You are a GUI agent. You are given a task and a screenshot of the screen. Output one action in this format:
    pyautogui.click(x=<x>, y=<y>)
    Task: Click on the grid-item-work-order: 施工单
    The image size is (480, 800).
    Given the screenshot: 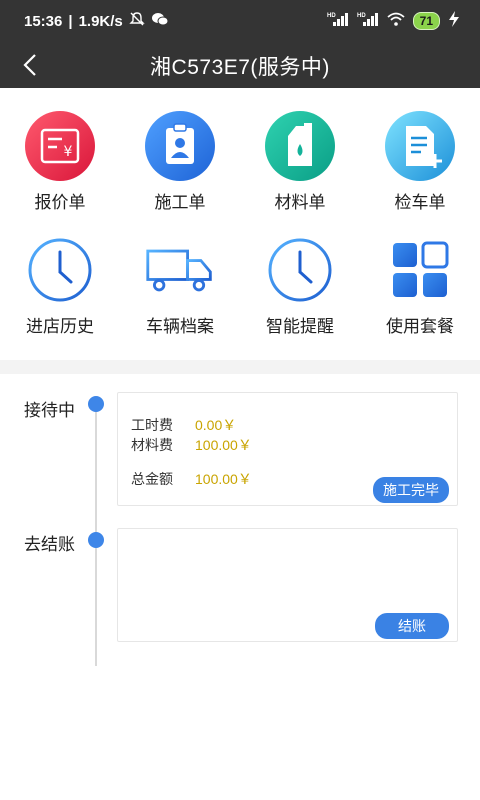 What is the action you would take?
    pyautogui.click(x=180, y=161)
    